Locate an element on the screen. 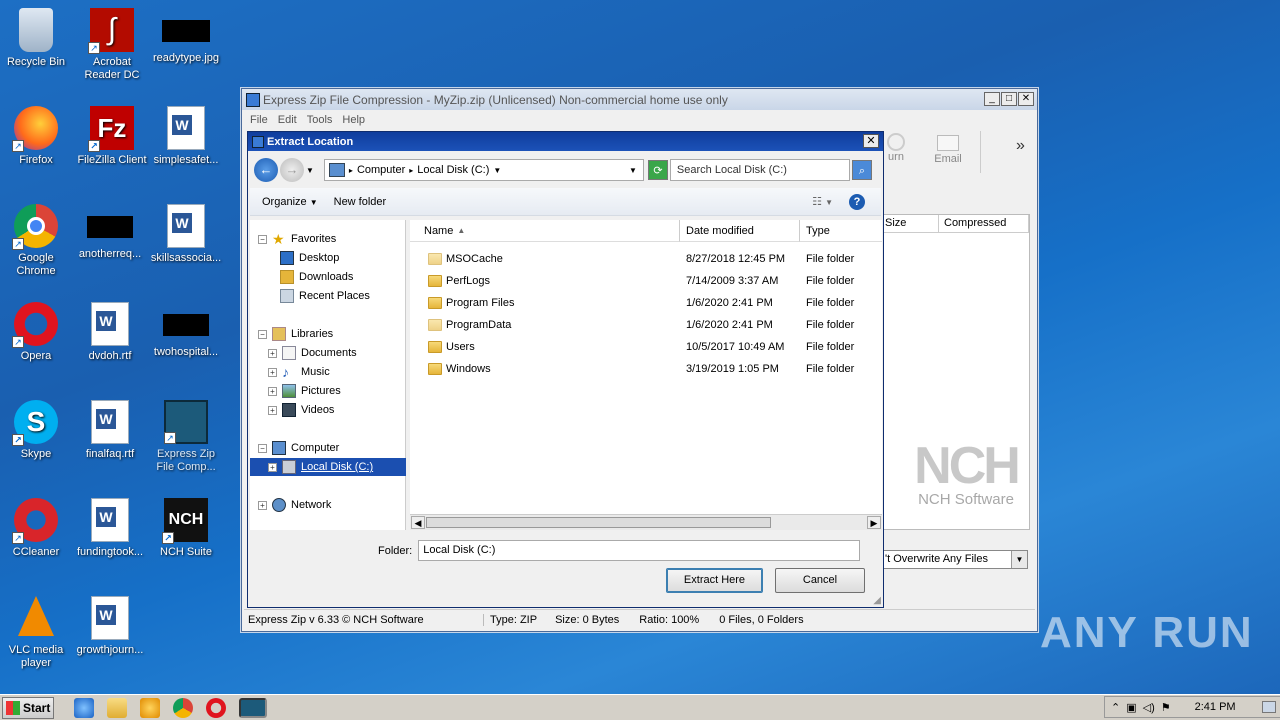  desktop-icon-dvdoh: dvdoh.rtf is located at coordinates (110, 332).